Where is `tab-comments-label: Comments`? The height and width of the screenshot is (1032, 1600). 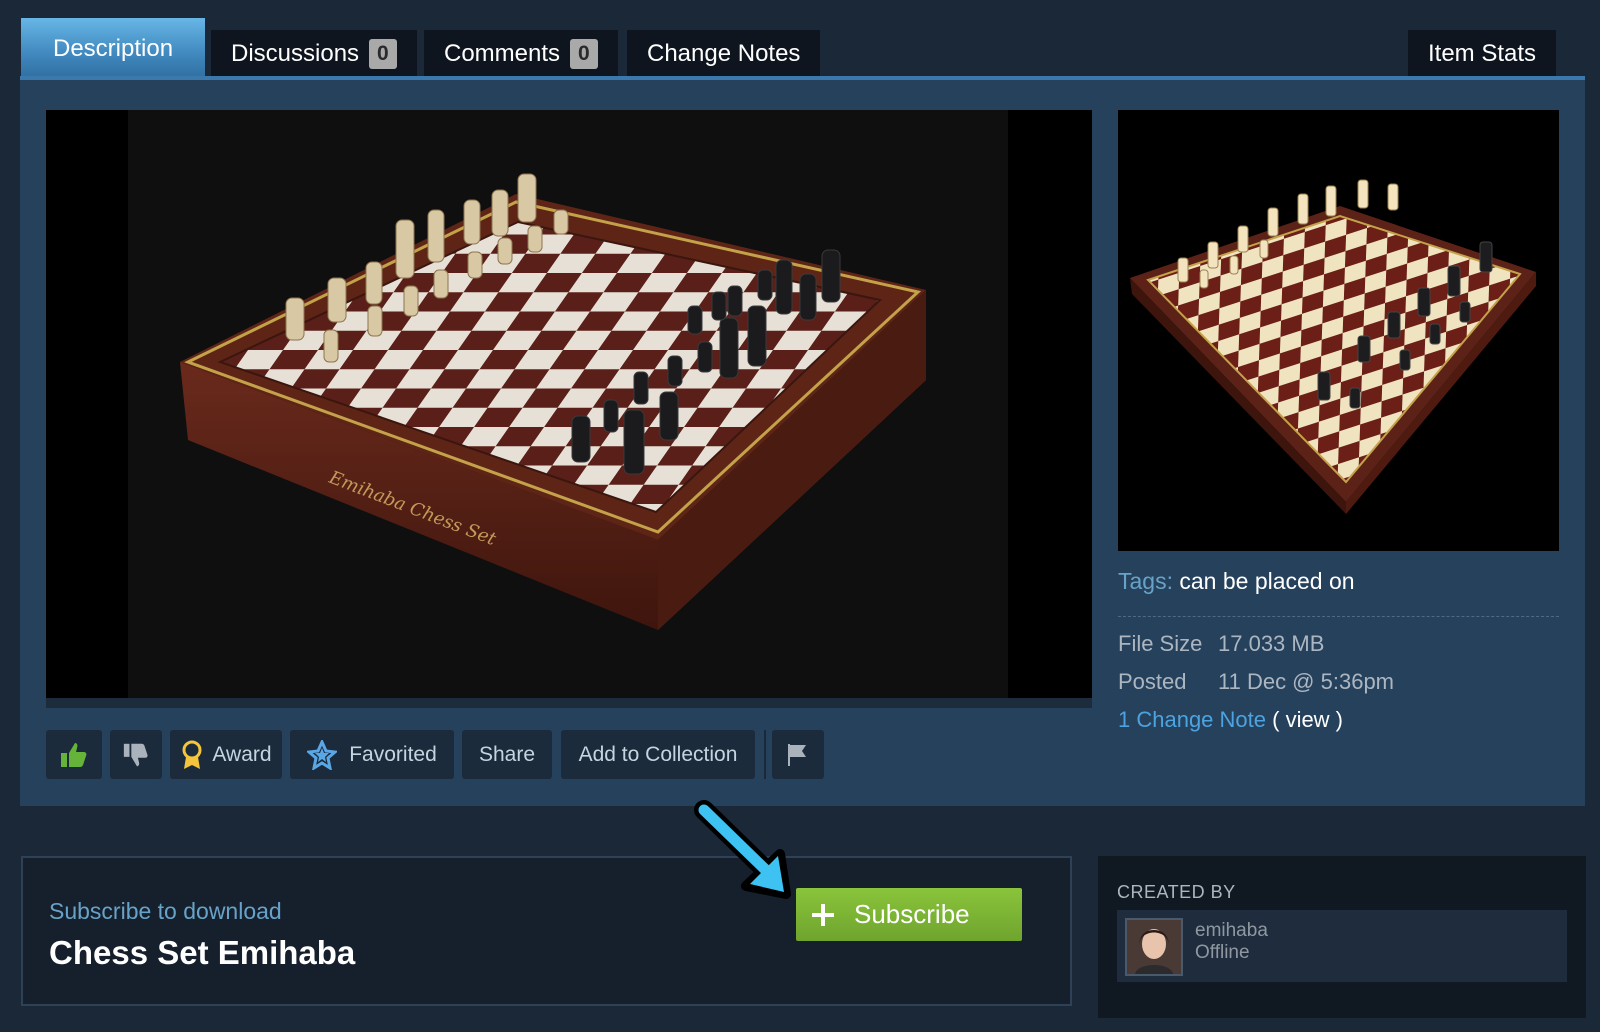 tab-comments-label: Comments is located at coordinates (502, 53).